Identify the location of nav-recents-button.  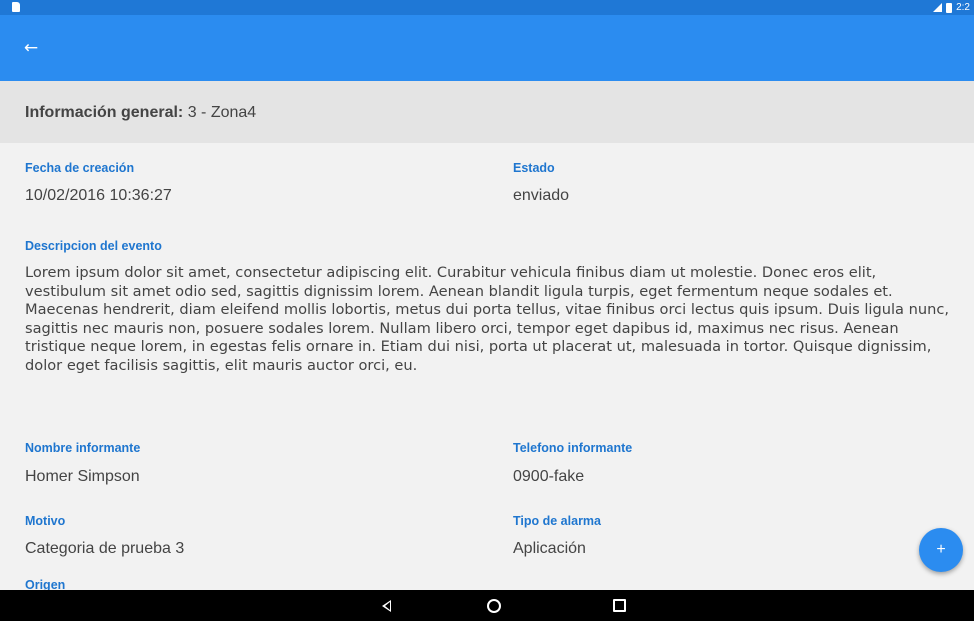
(619, 605).